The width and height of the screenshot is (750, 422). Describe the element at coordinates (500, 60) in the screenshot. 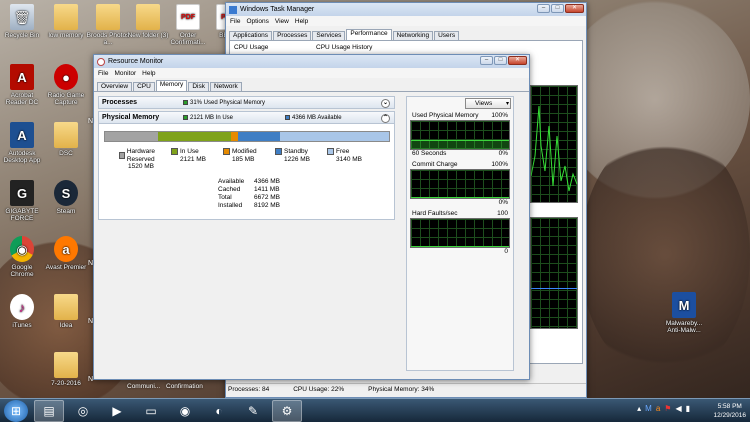

I see `rm-maximize-button: □` at that location.